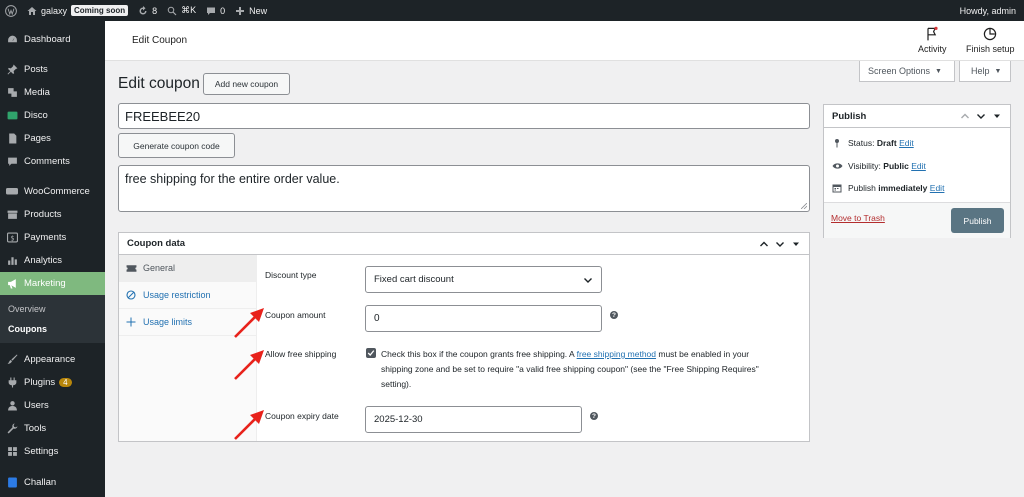 The height and width of the screenshot is (497, 1024). Describe the element at coordinates (938, 71) in the screenshot. I see `caret-down-icon: ▼` at that location.